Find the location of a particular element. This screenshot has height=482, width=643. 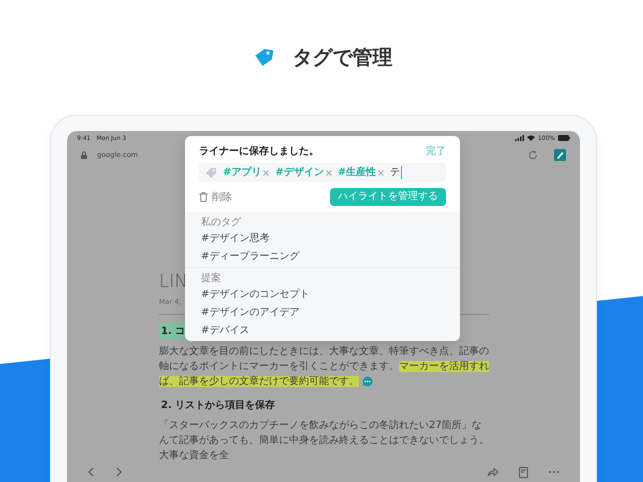

section-heading: 2. リストから項目を保存 is located at coordinates (218, 405).